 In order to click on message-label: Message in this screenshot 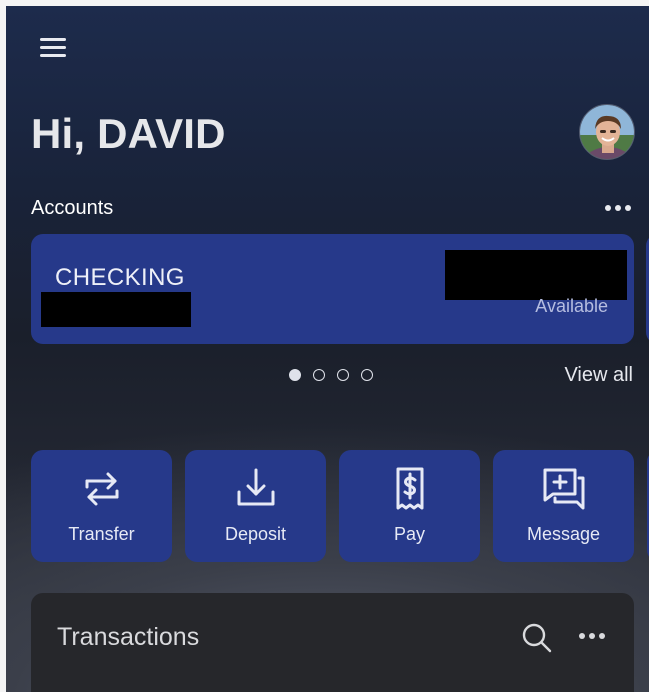, I will do `click(563, 534)`.